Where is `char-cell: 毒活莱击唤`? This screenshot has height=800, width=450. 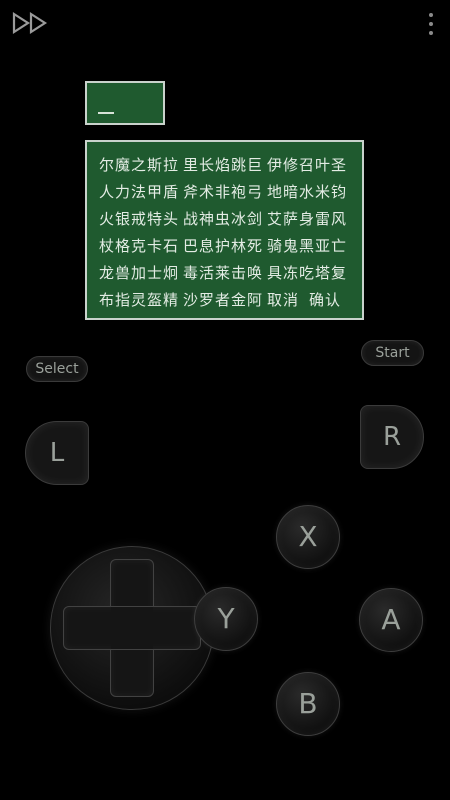 char-cell: 毒活莱击唤 is located at coordinates (222, 273).